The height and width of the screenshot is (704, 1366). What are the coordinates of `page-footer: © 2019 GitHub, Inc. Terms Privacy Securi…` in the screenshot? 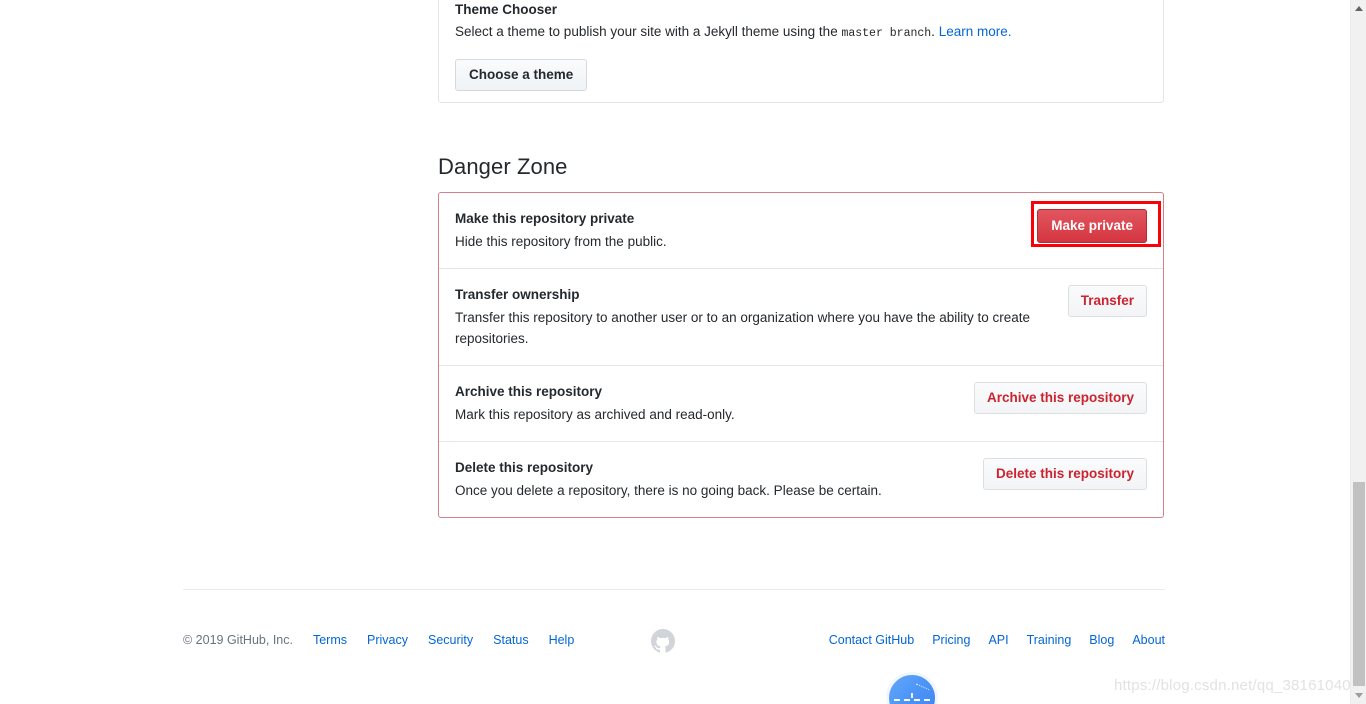 It's located at (674, 641).